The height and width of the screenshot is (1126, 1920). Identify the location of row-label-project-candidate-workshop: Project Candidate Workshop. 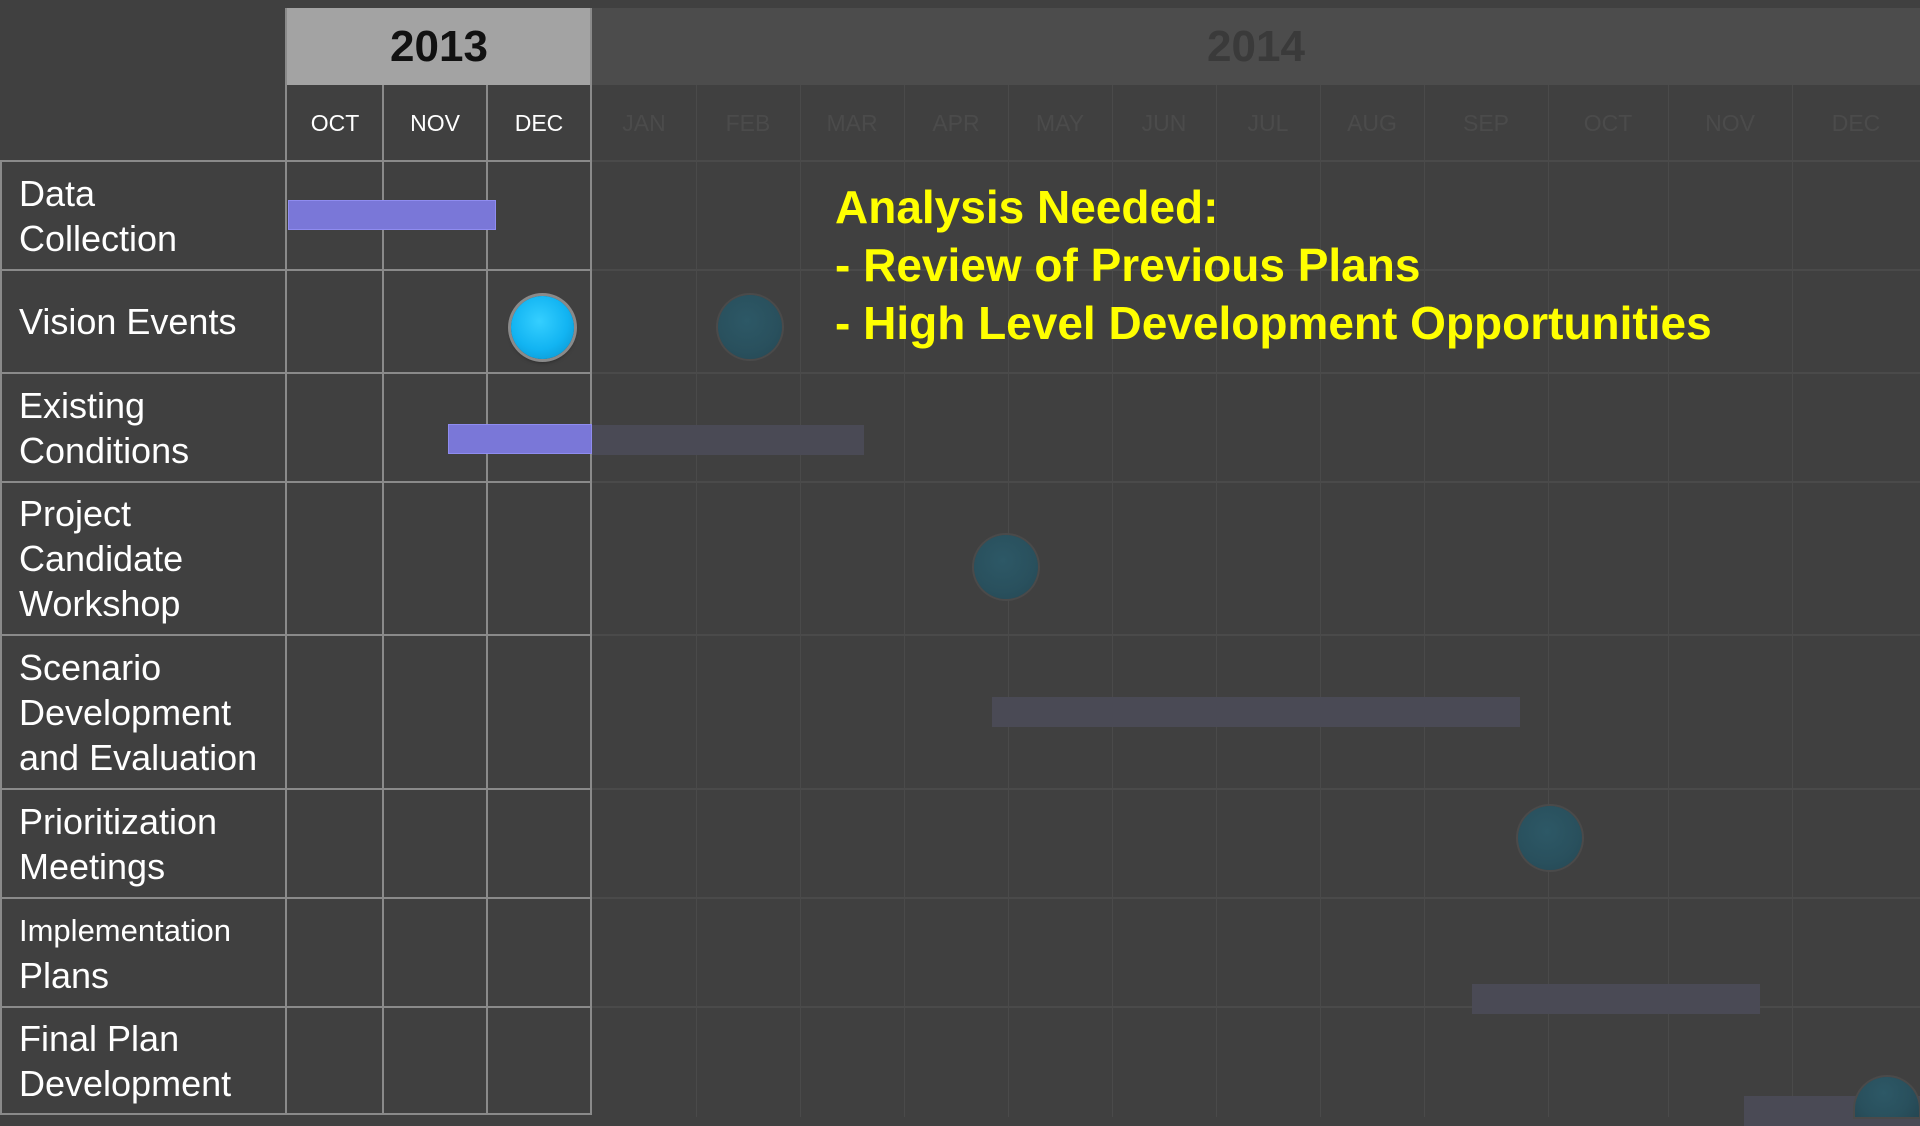
(142, 558).